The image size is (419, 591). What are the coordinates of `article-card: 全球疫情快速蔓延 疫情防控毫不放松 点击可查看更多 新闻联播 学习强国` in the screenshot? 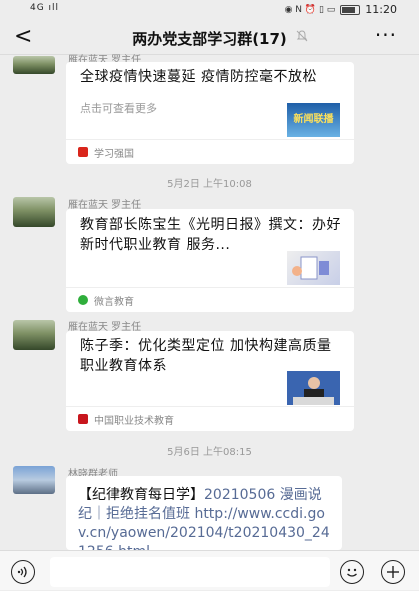 It's located at (210, 113).